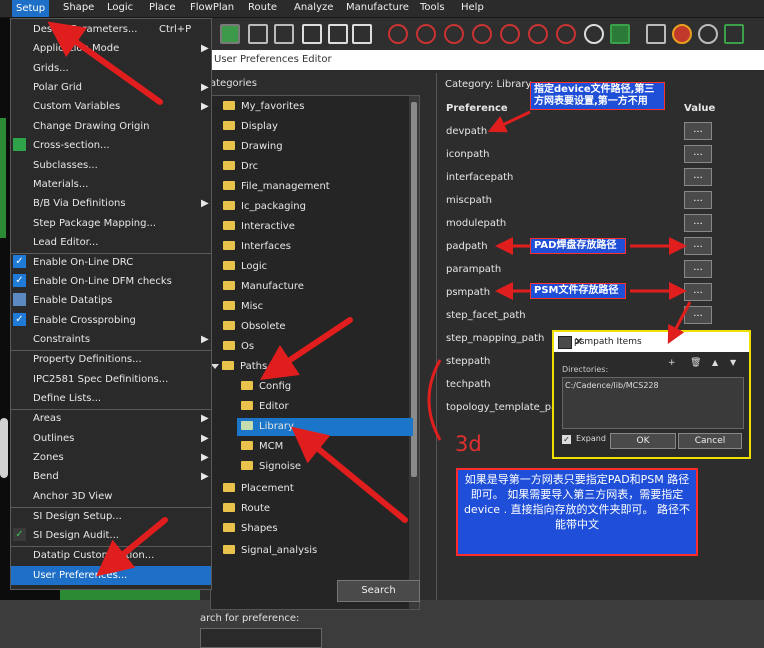 The width and height of the screenshot is (764, 648). Describe the element at coordinates (362, 34) in the screenshot. I see `sort-icon` at that location.